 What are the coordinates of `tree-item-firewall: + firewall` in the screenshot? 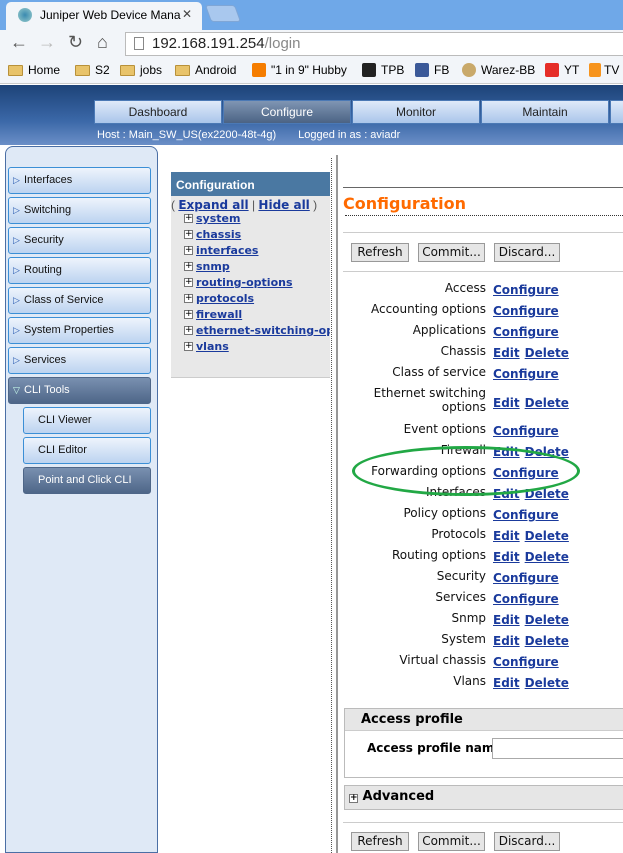 It's located at (257, 314).